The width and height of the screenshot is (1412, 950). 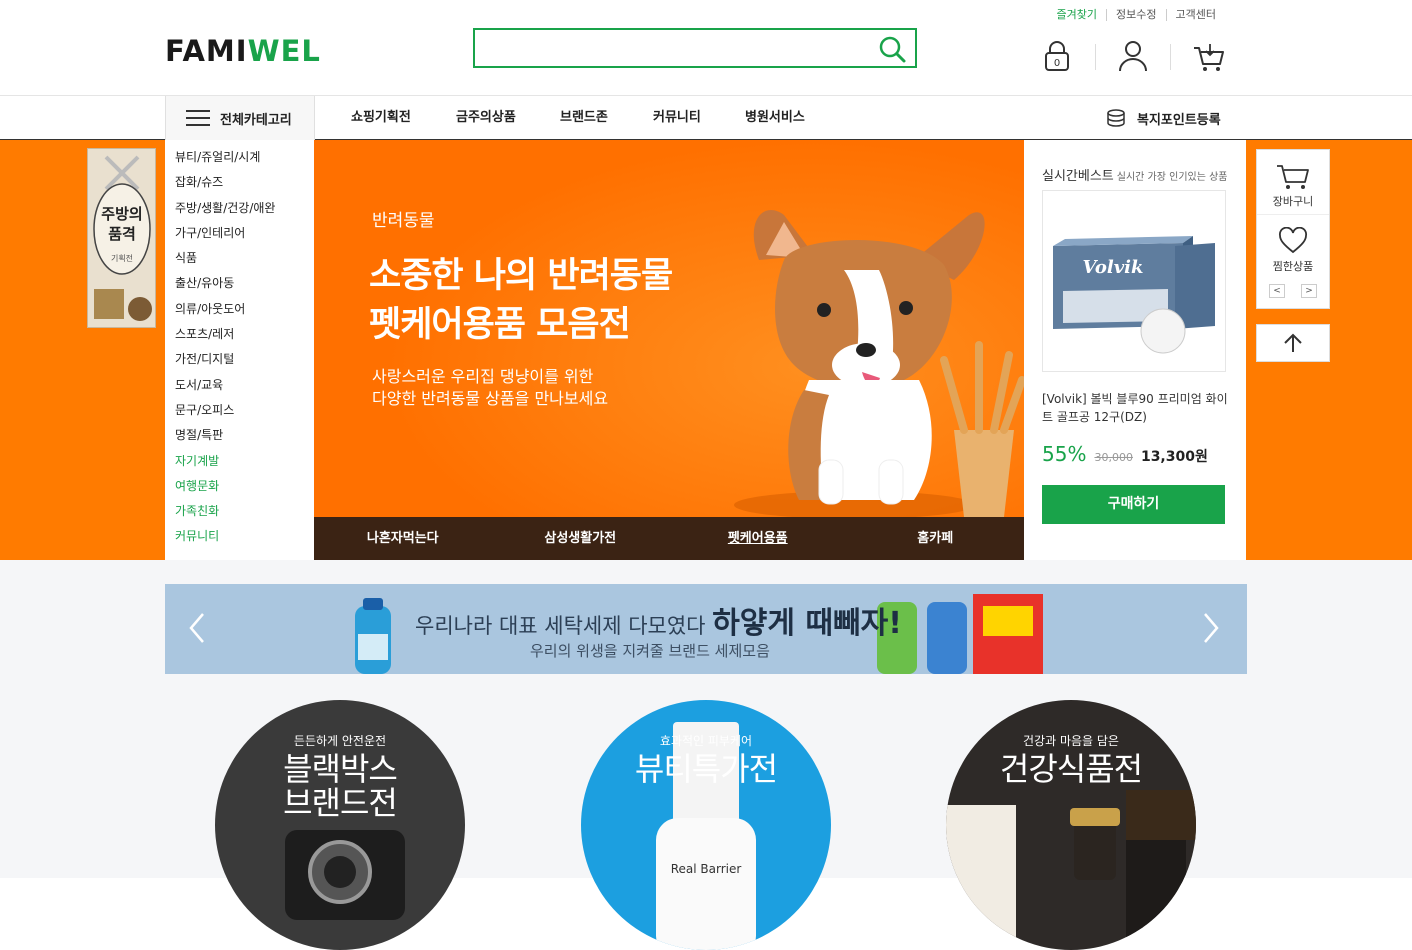 What do you see at coordinates (1208, 56) in the screenshot?
I see `cart-icon` at bounding box center [1208, 56].